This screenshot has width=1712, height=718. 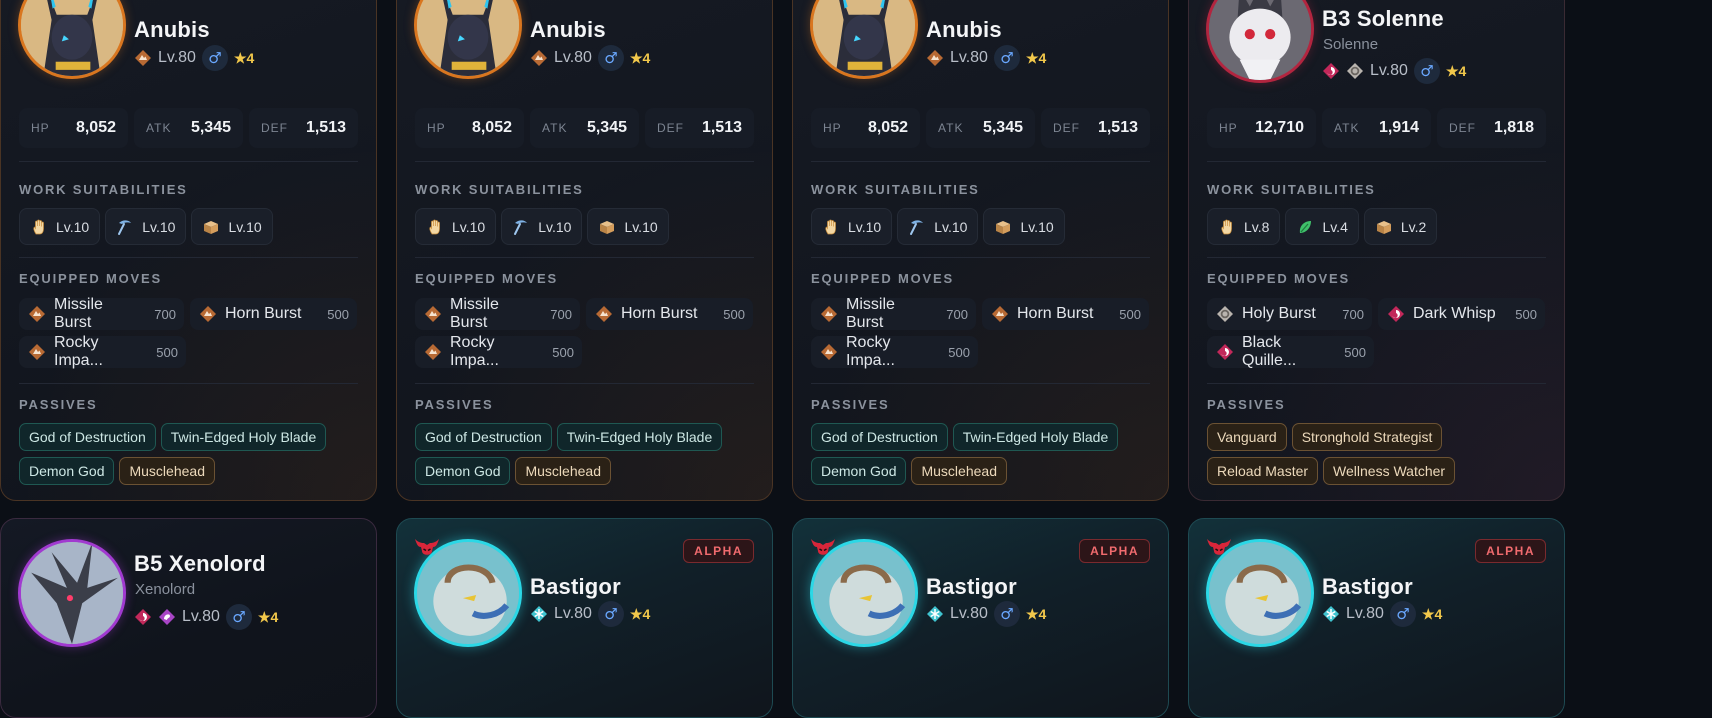 I want to click on pal-name: Bastigor, so click(x=1367, y=586).